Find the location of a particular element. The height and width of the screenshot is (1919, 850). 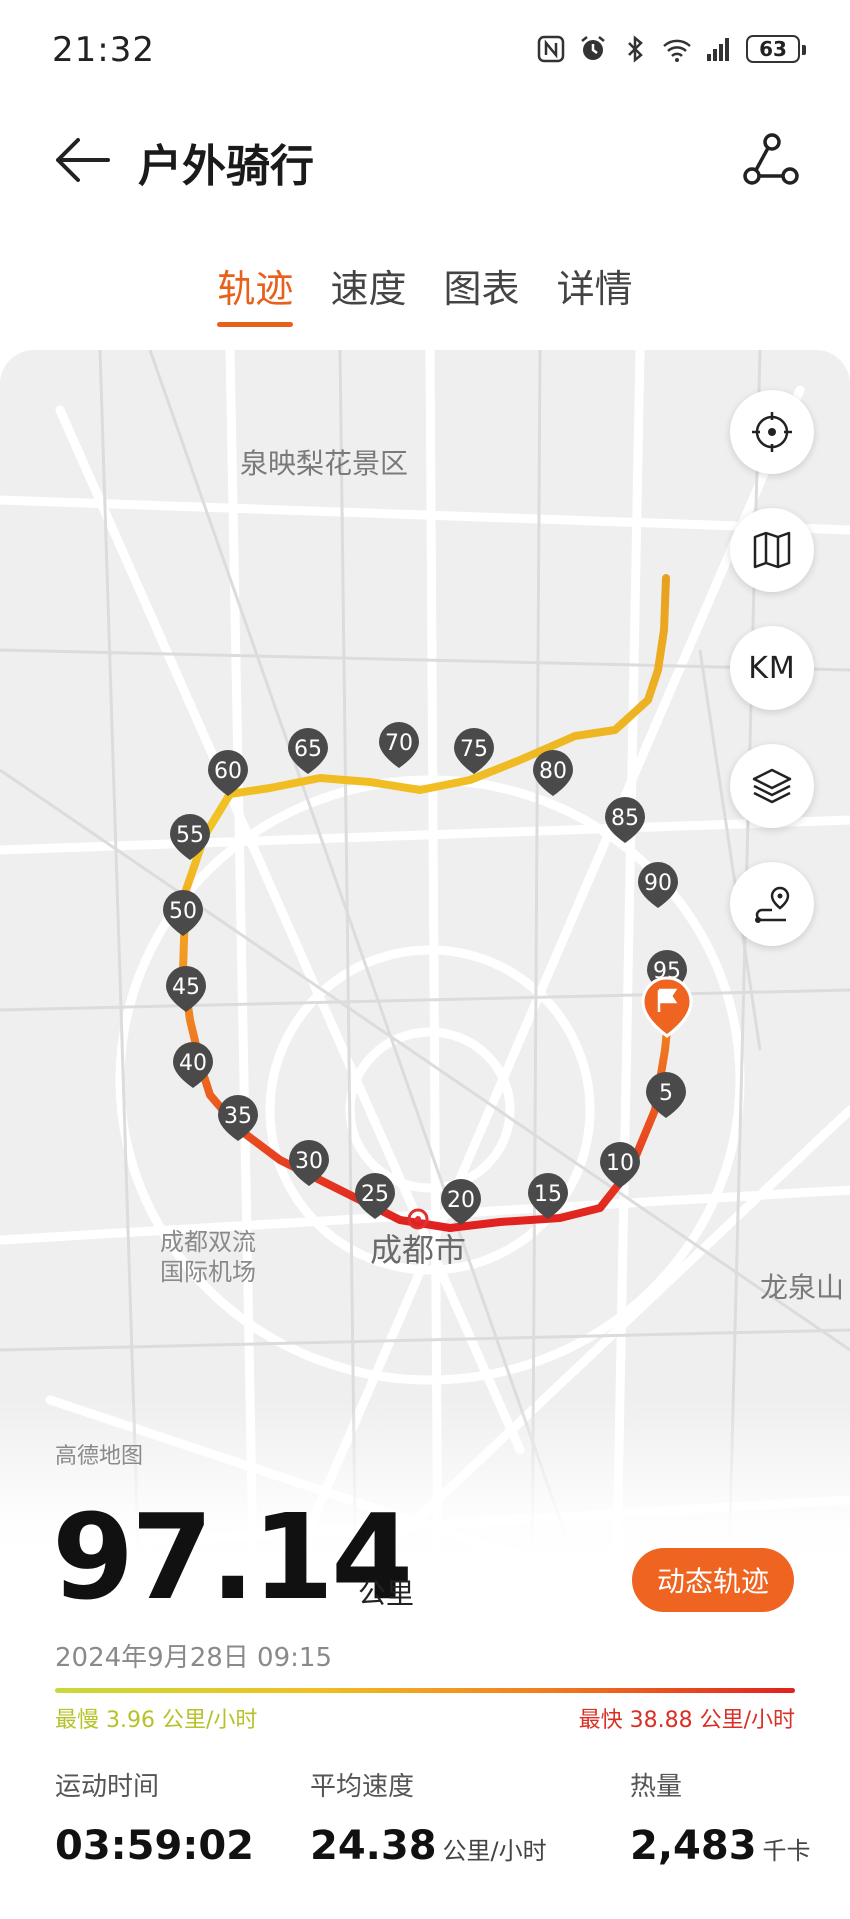

calories-label: 热量 is located at coordinates (656, 1787).